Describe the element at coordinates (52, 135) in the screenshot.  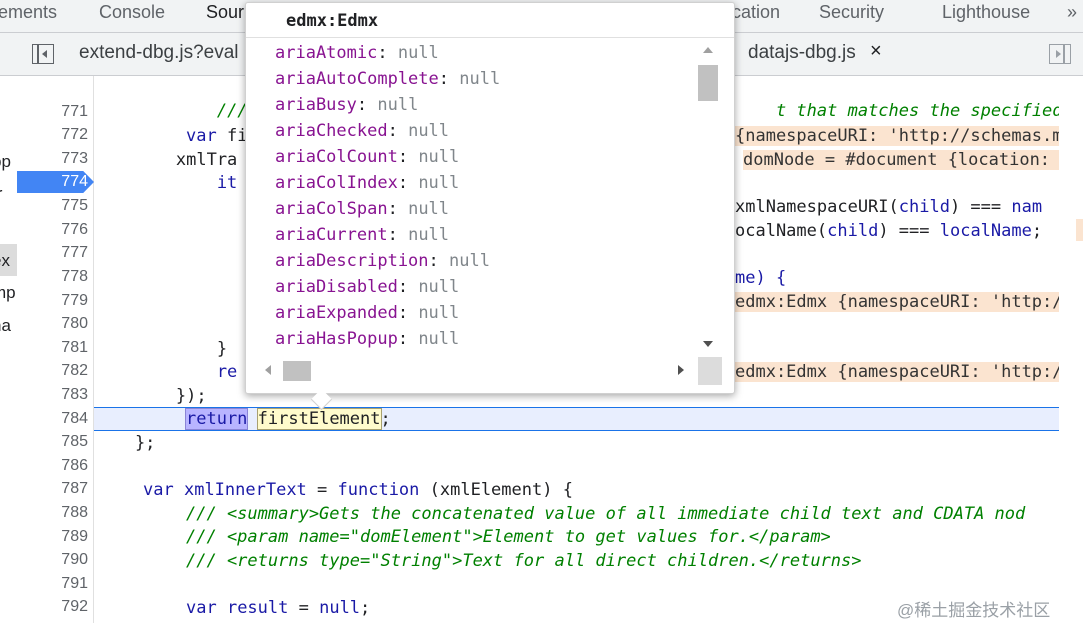
I see `line-number: 772` at that location.